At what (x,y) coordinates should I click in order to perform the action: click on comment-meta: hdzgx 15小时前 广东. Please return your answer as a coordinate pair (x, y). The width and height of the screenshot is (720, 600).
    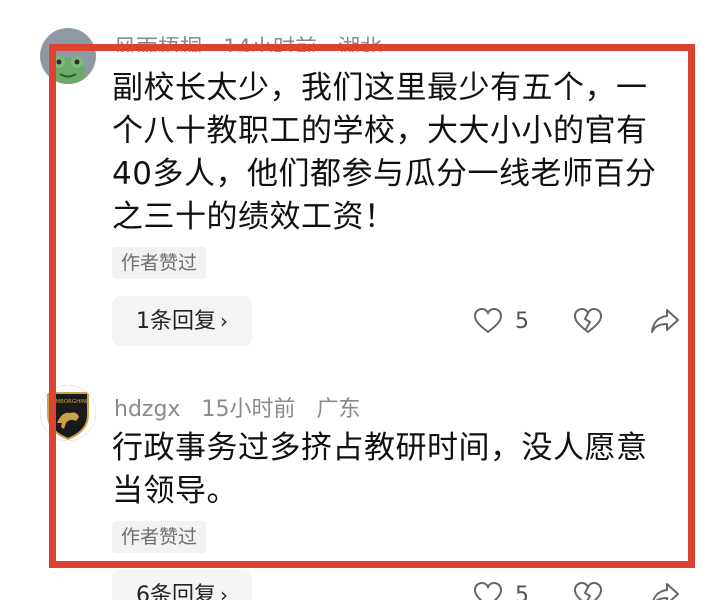
    Looking at the image, I should click on (244, 407).